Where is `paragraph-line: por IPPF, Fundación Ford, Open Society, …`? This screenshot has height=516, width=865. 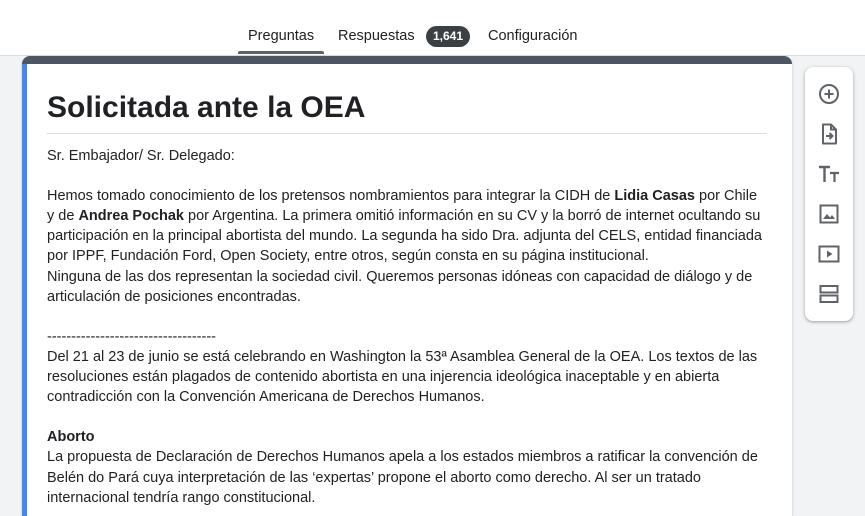
paragraph-line: por IPPF, Fundación Ford, Open Society, … is located at coordinates (348, 256).